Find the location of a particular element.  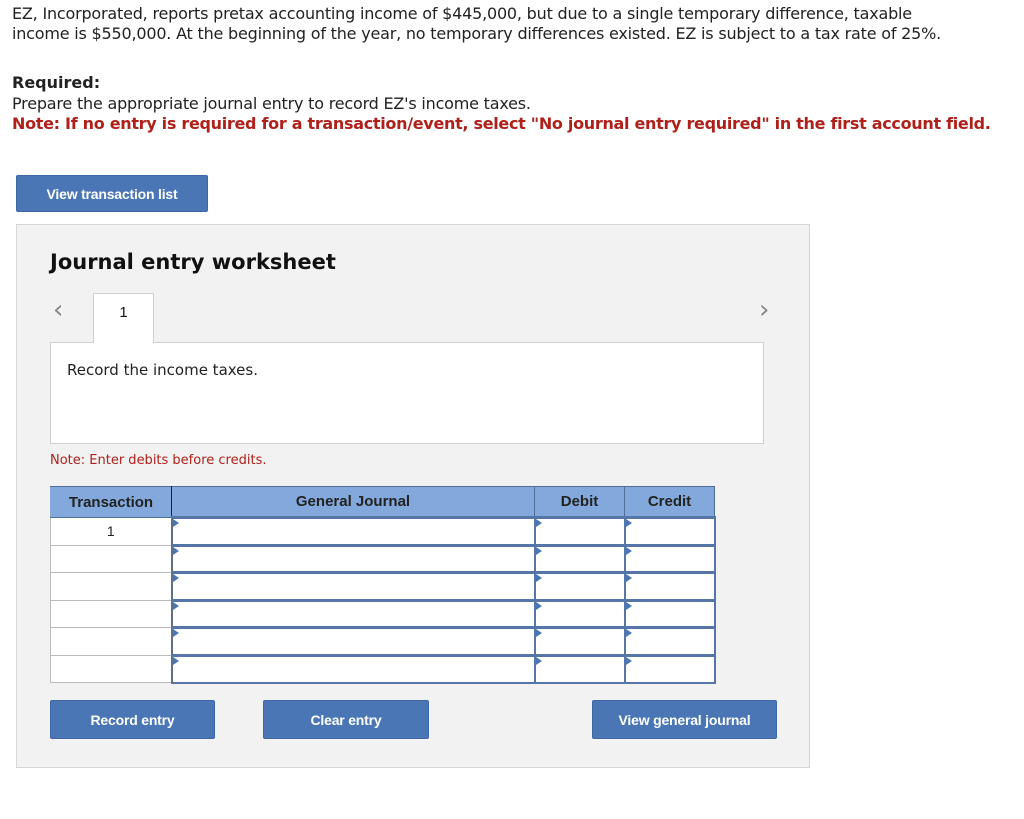

required-label: Required: is located at coordinates (56, 82).